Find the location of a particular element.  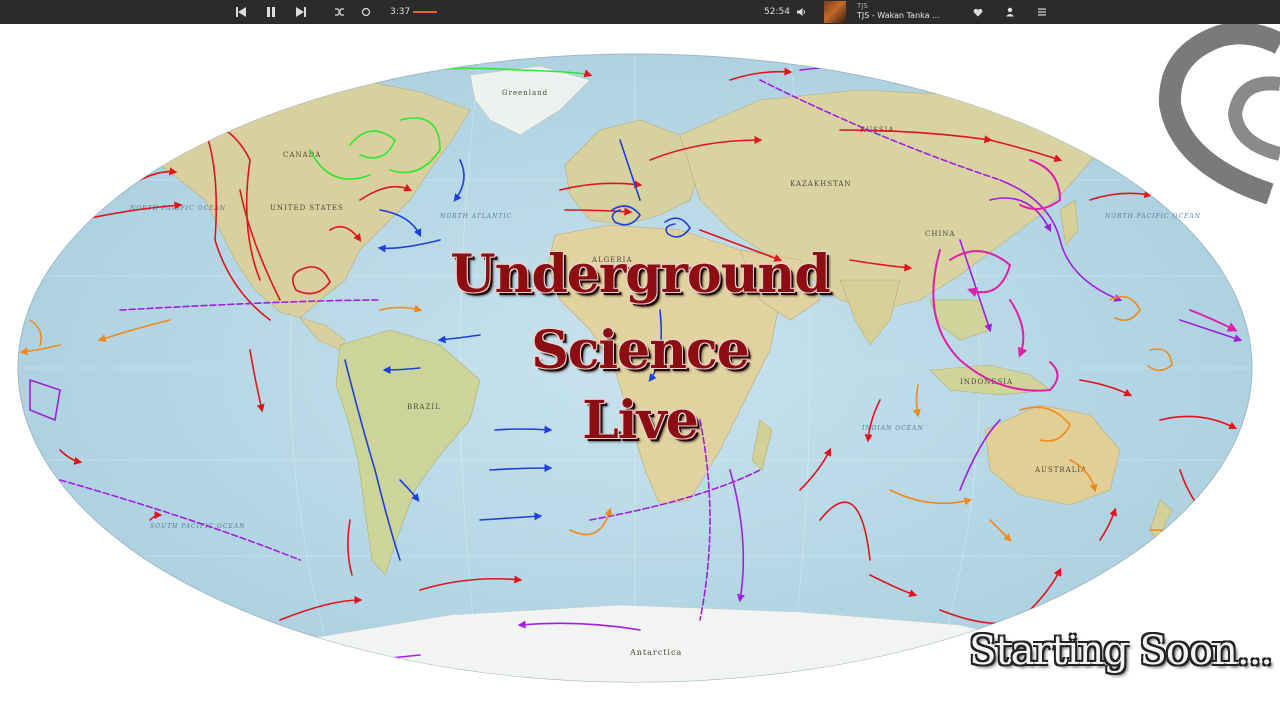

label-south-pacific: SOUTH PACIFIC OCEAN is located at coordinates (198, 526).